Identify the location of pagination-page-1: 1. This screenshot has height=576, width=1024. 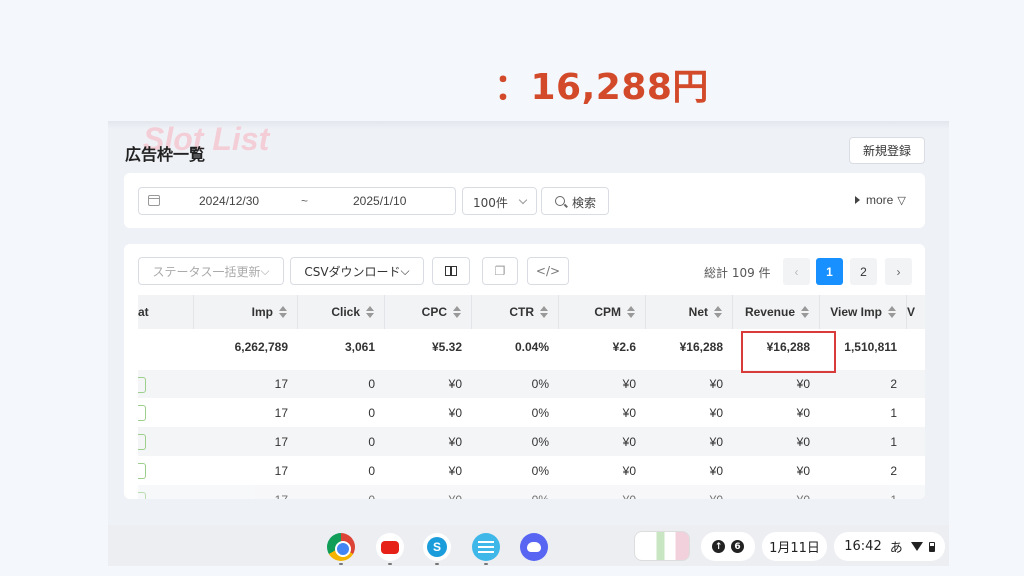
(829, 271).